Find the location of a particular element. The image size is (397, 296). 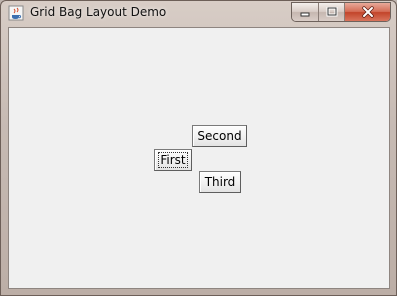

first-button-label: First is located at coordinates (173, 160).